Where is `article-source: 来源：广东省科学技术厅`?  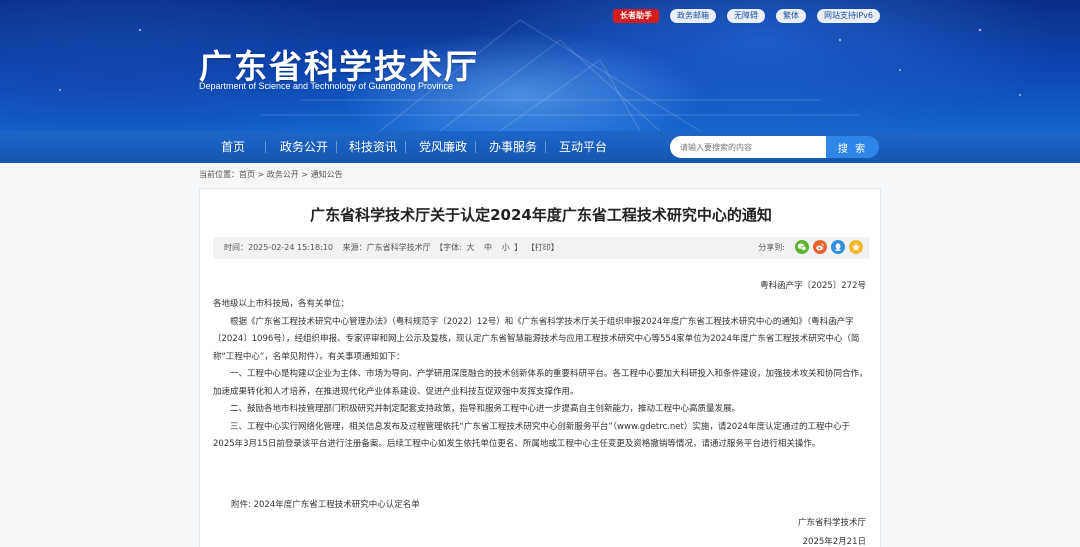
article-source: 来源：广东省科学技术厅 is located at coordinates (386, 247).